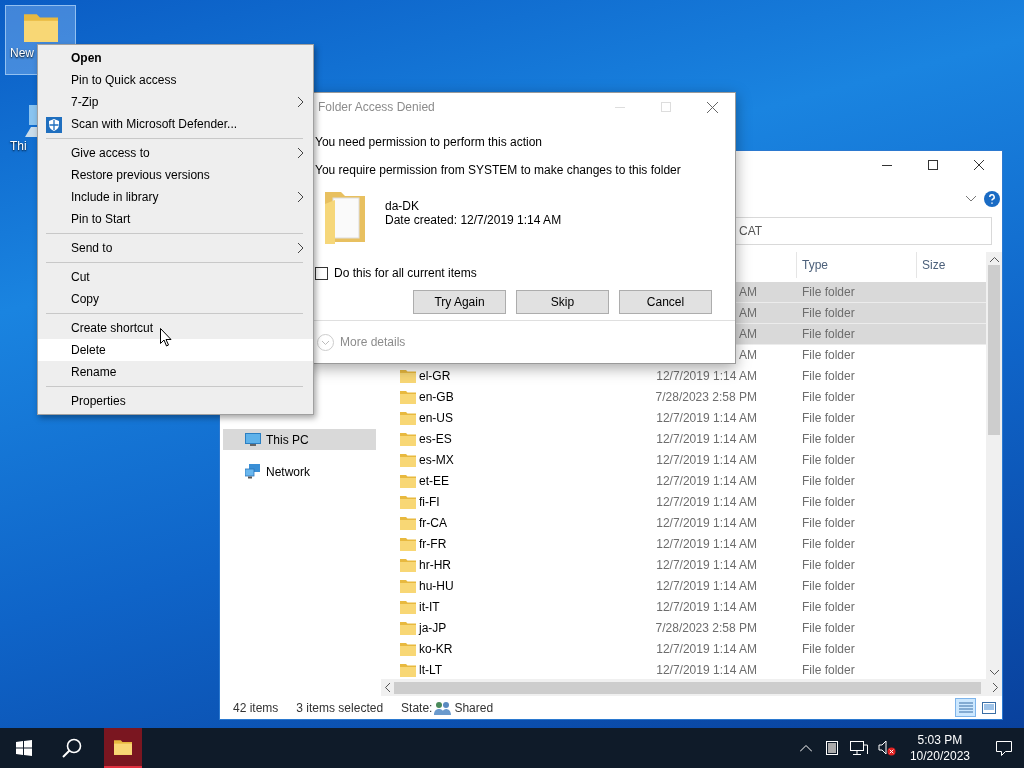 This screenshot has height=768, width=1024. I want to click on file-row: hr-HR 12/7/2019 1:14 AM File folder, so click(683, 565).